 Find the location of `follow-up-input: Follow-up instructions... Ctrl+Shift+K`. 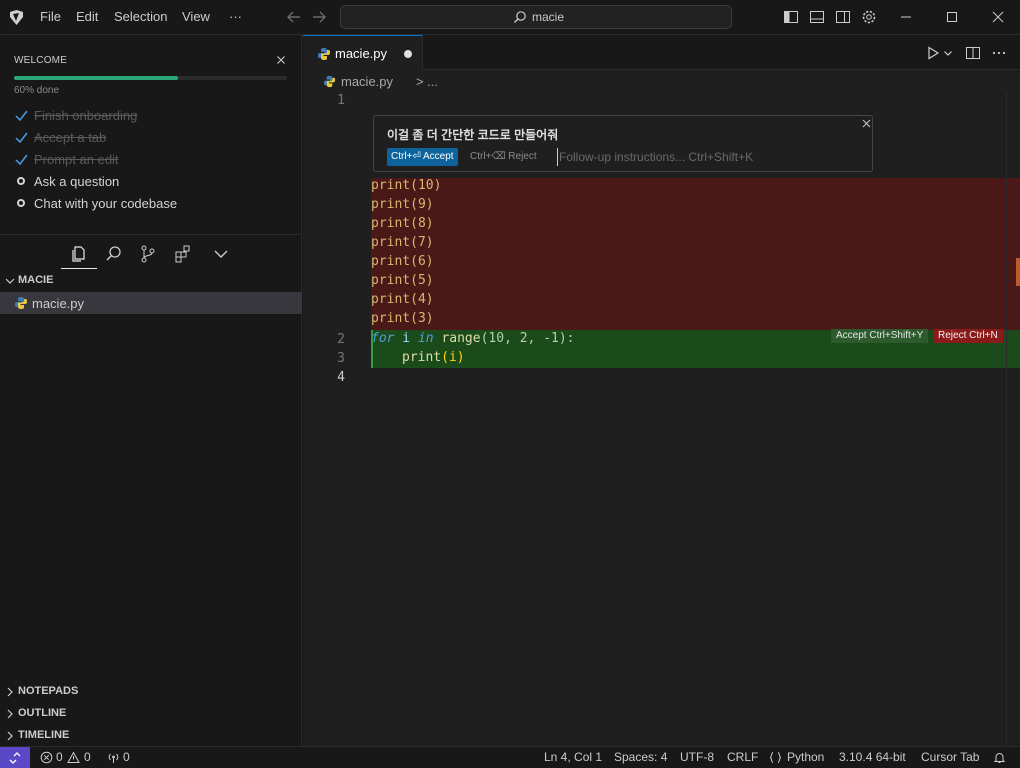

follow-up-input: Follow-up instructions... Ctrl+Shift+K is located at coordinates (707, 157).